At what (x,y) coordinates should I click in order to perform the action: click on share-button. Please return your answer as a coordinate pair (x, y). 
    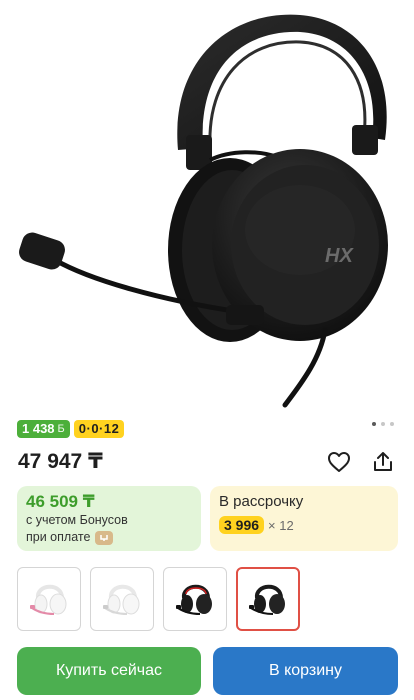
    Looking at the image, I should click on (383, 462).